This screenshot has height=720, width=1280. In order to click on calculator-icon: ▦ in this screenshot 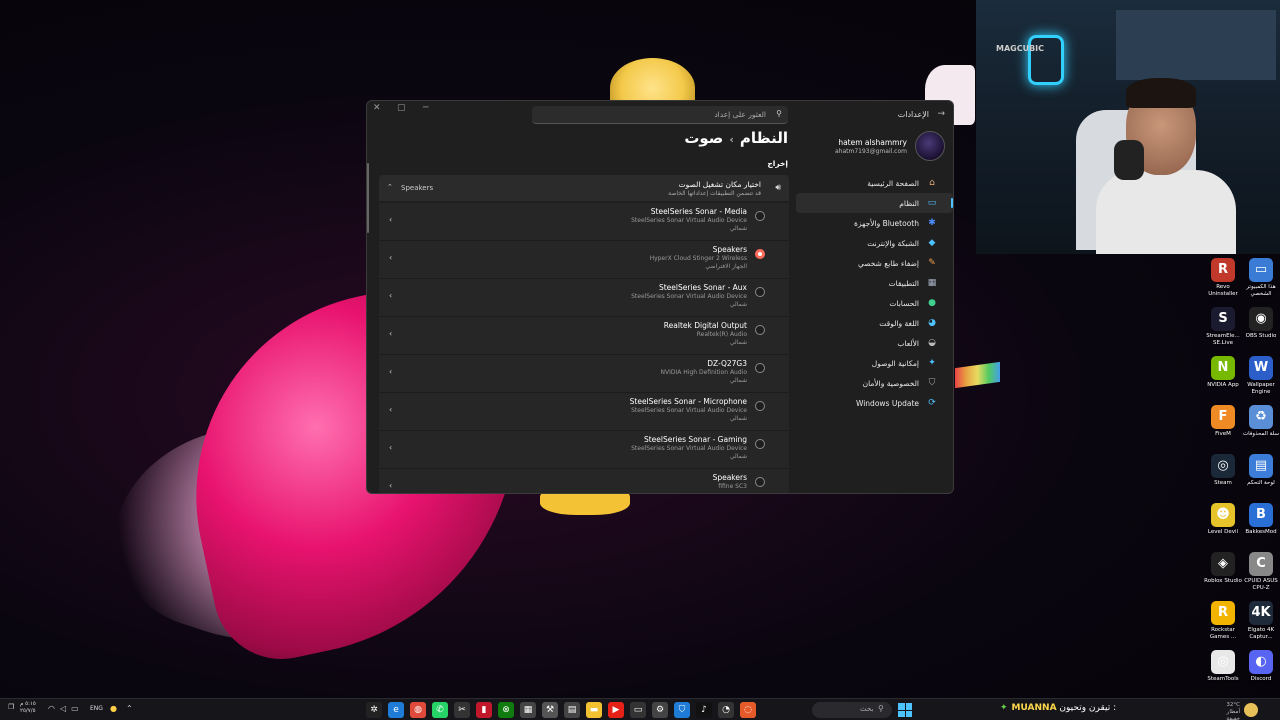, I will do `click(528, 710)`.